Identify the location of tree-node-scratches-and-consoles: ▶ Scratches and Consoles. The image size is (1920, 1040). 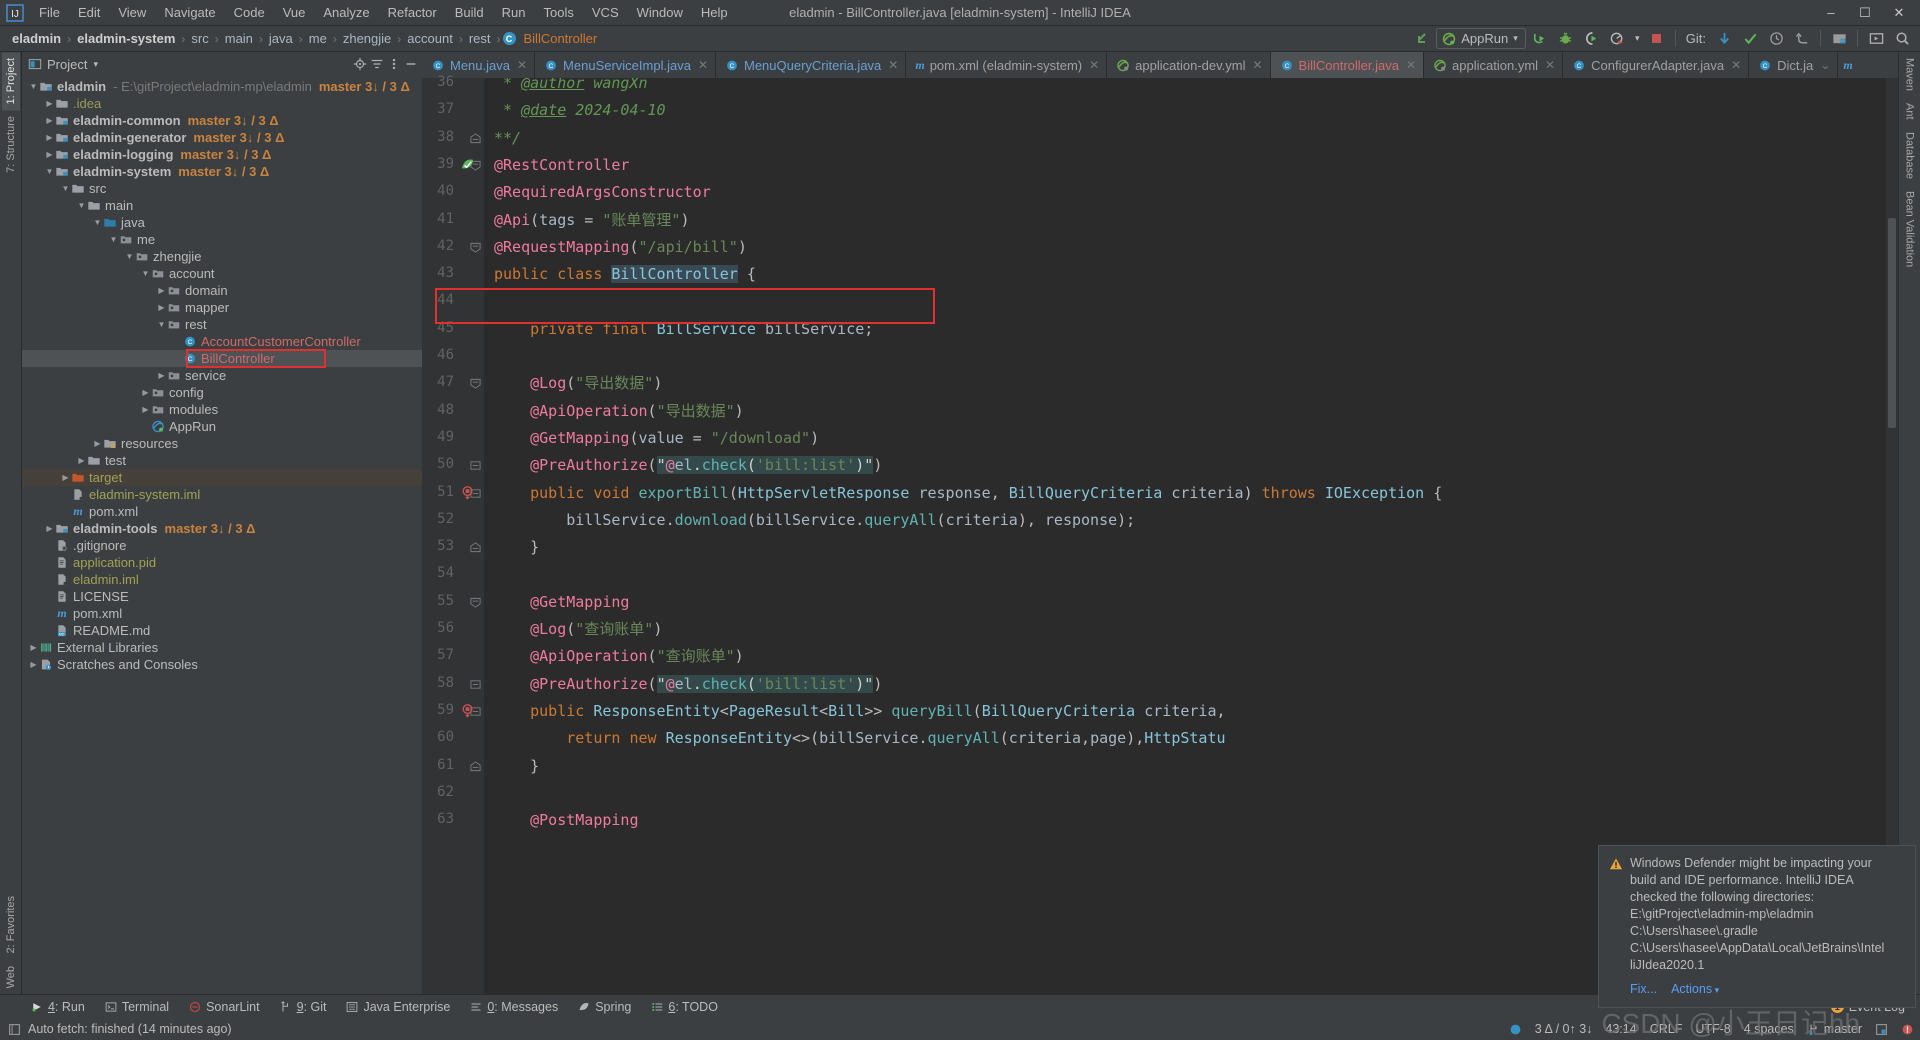
(222, 664).